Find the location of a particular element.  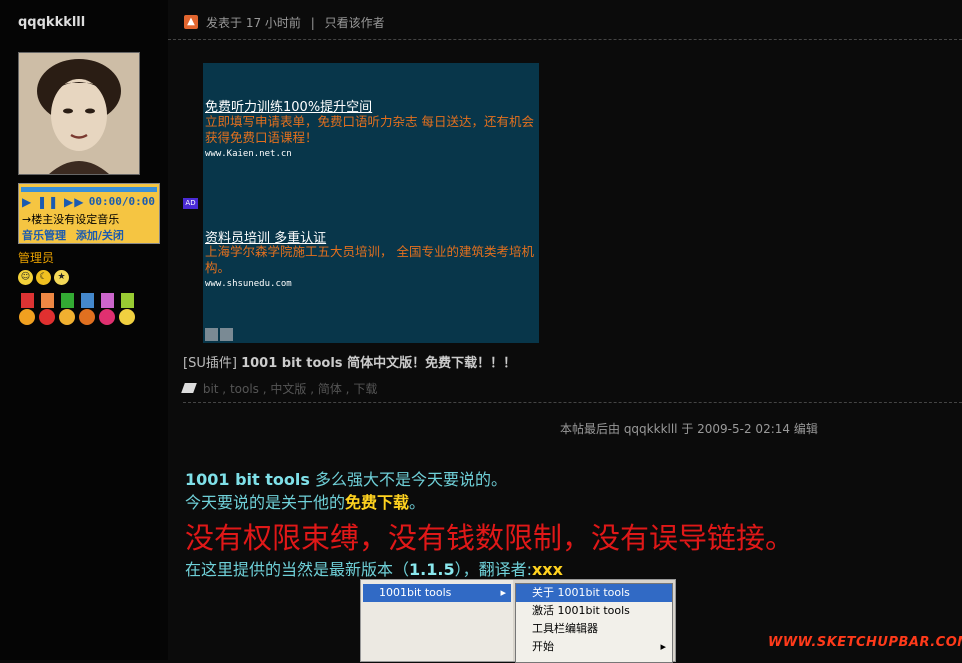

music-progress-bar is located at coordinates (89, 189).